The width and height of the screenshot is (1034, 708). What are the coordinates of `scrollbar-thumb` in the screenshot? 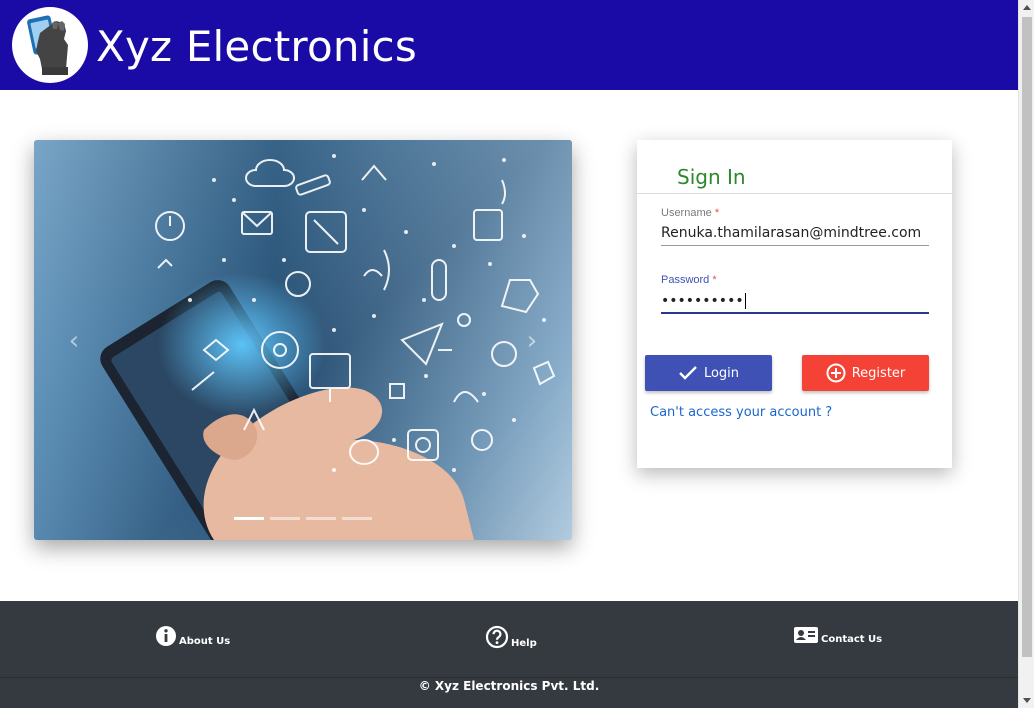 It's located at (1027, 337).